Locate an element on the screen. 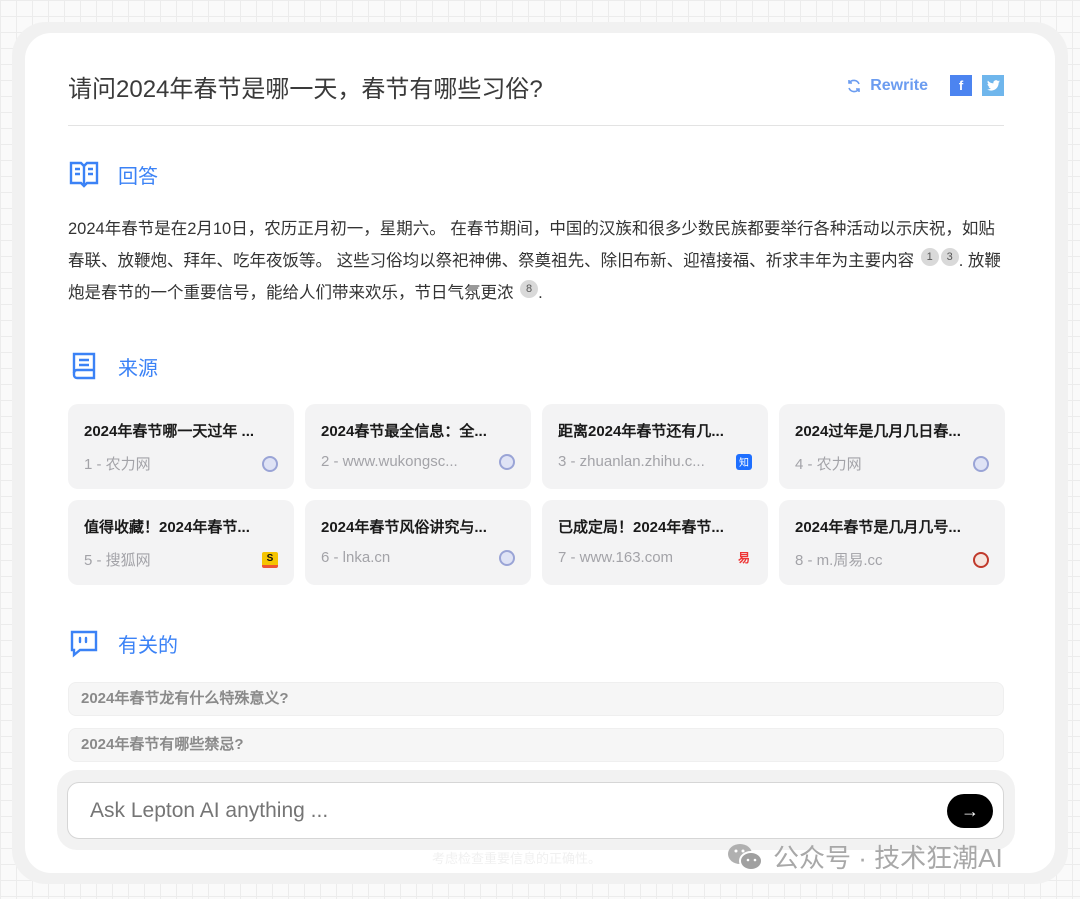 Image resolution: width=1080 pixels, height=899 pixels. book-open-icon is located at coordinates (84, 174).